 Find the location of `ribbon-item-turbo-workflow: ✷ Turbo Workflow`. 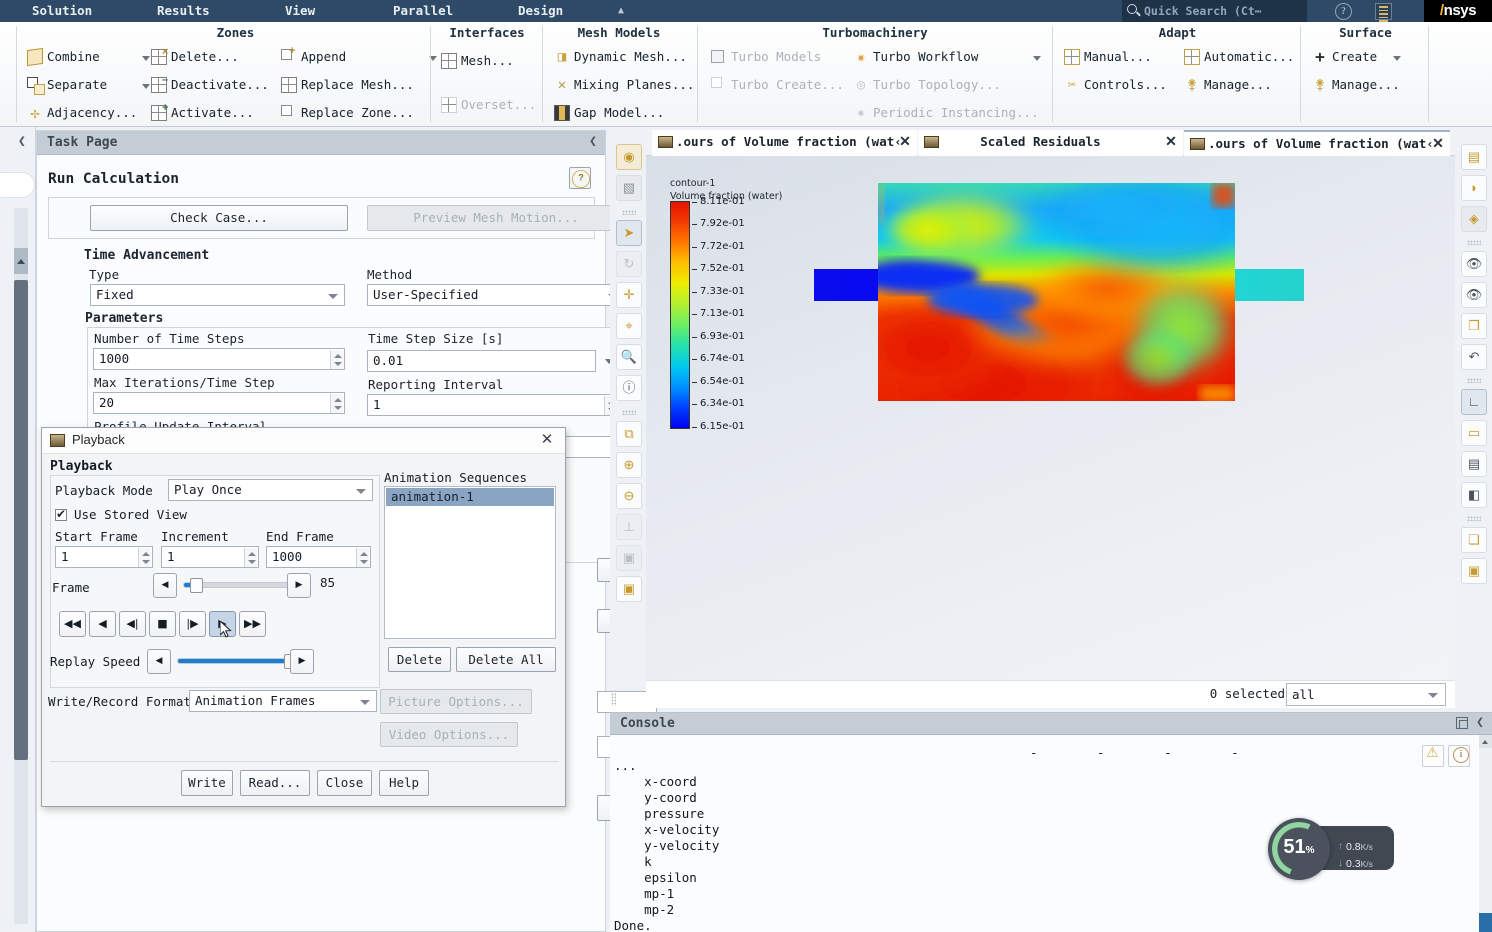

ribbon-item-turbo-workflow: ✷ Turbo Workflow is located at coordinates (915, 56).